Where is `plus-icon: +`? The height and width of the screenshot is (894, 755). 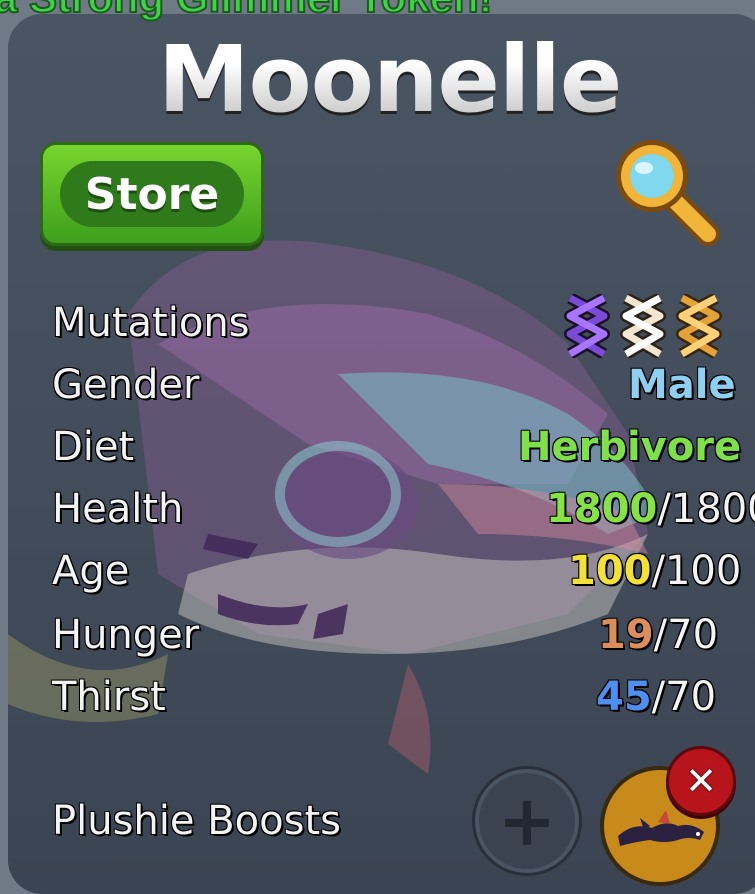
plus-icon: + is located at coordinates (527, 821).